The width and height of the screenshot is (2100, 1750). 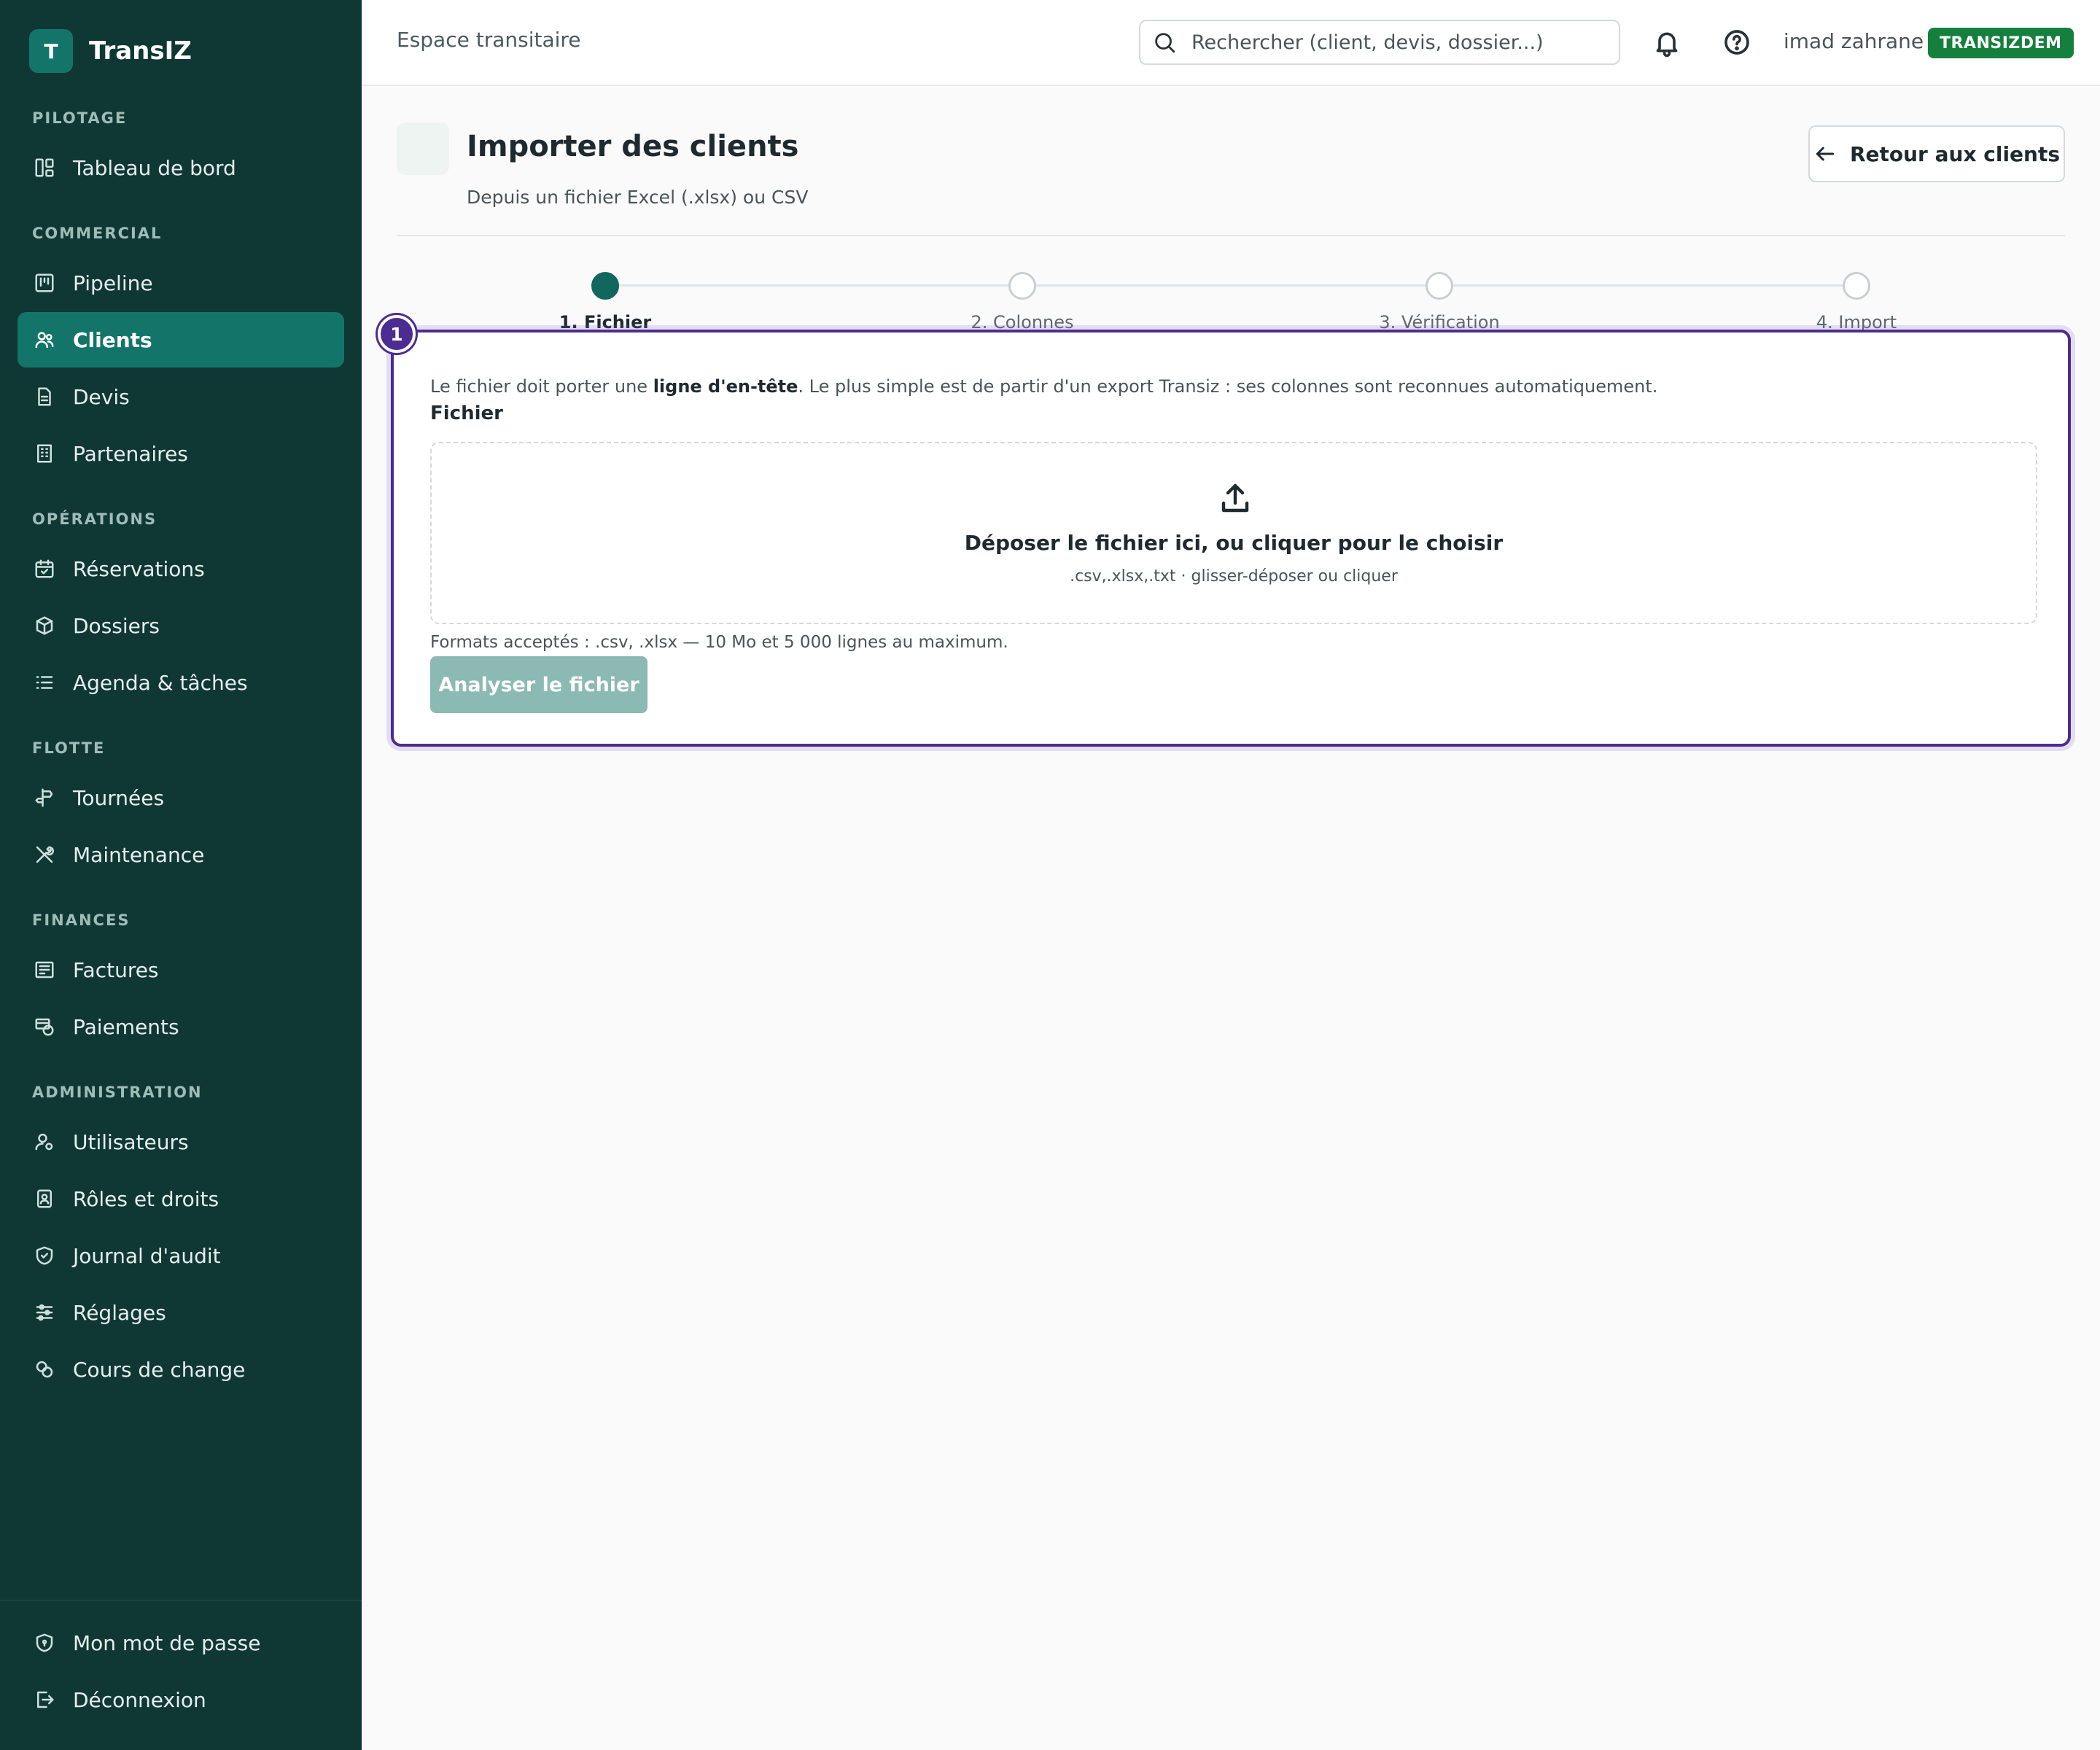 What do you see at coordinates (1395, 42) in the screenshot?
I see `search-input` at bounding box center [1395, 42].